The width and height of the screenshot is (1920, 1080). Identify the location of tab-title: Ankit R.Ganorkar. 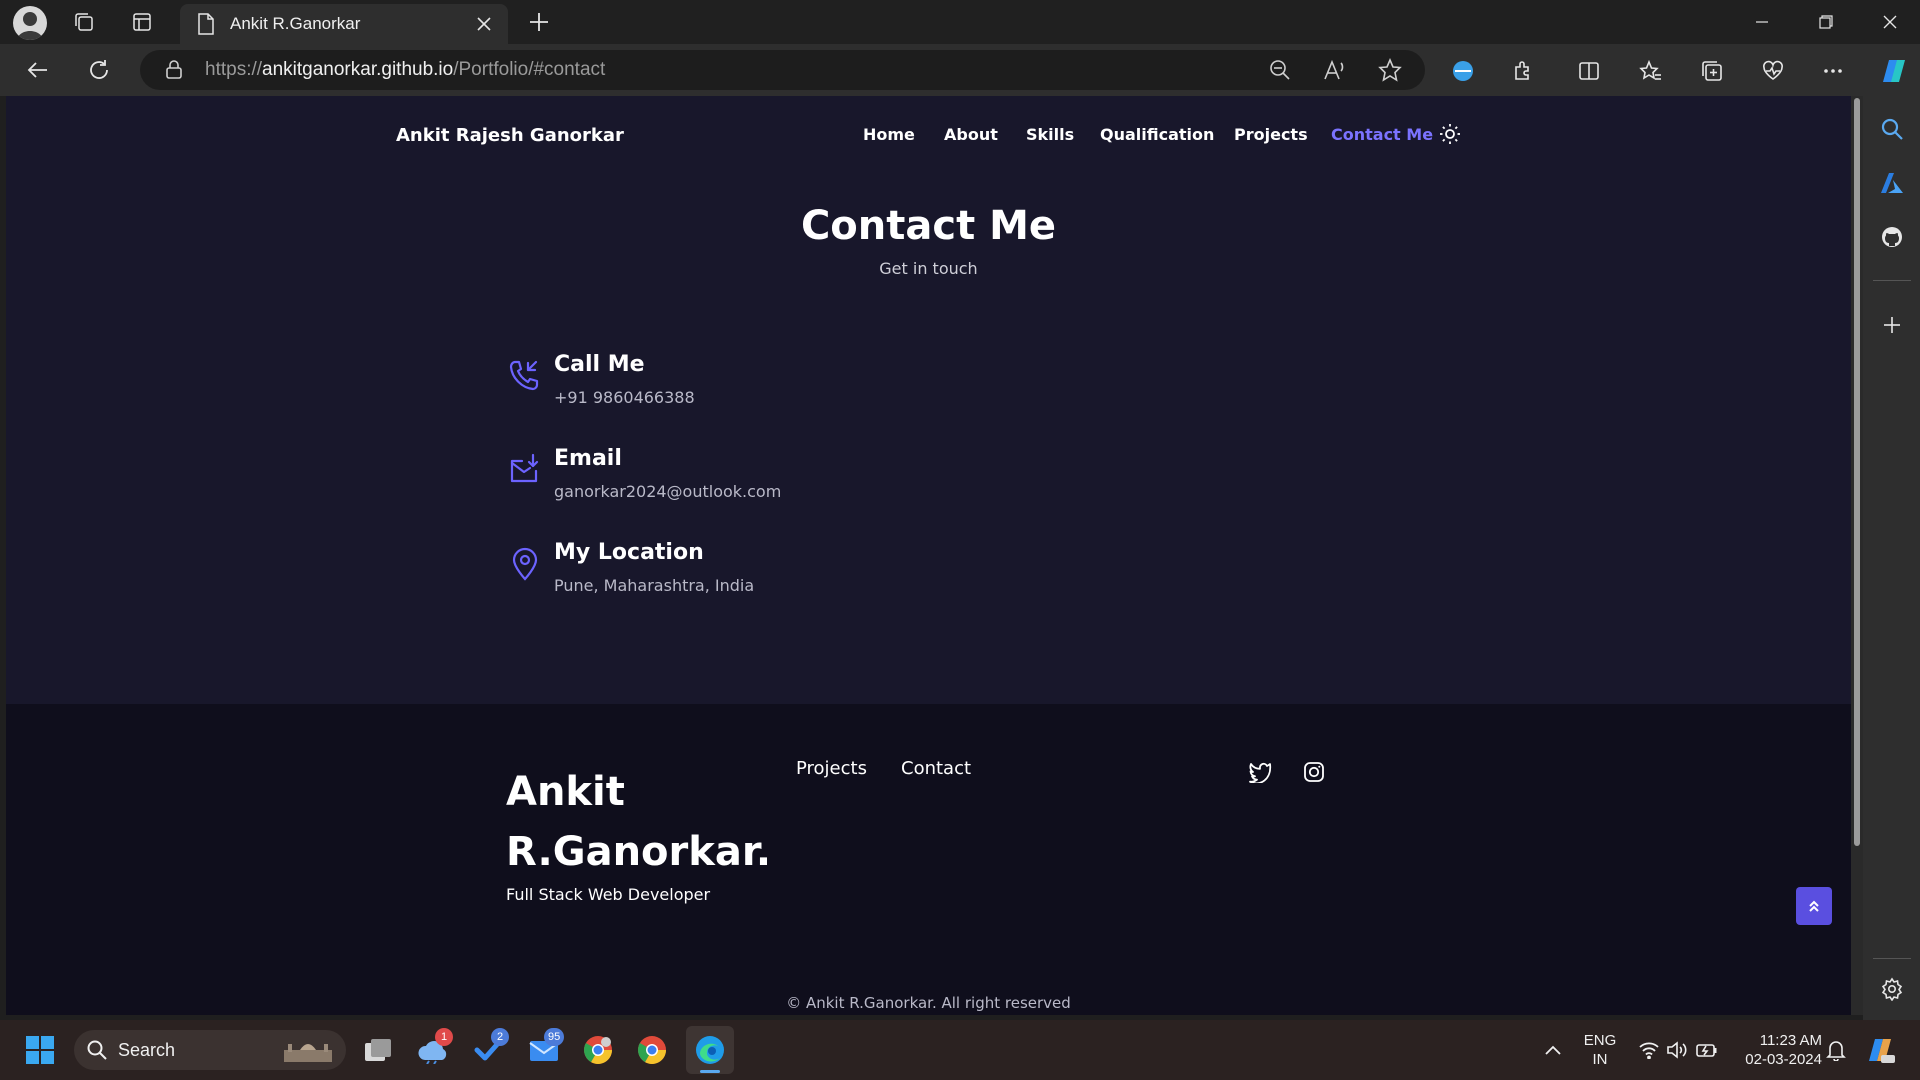
(295, 23).